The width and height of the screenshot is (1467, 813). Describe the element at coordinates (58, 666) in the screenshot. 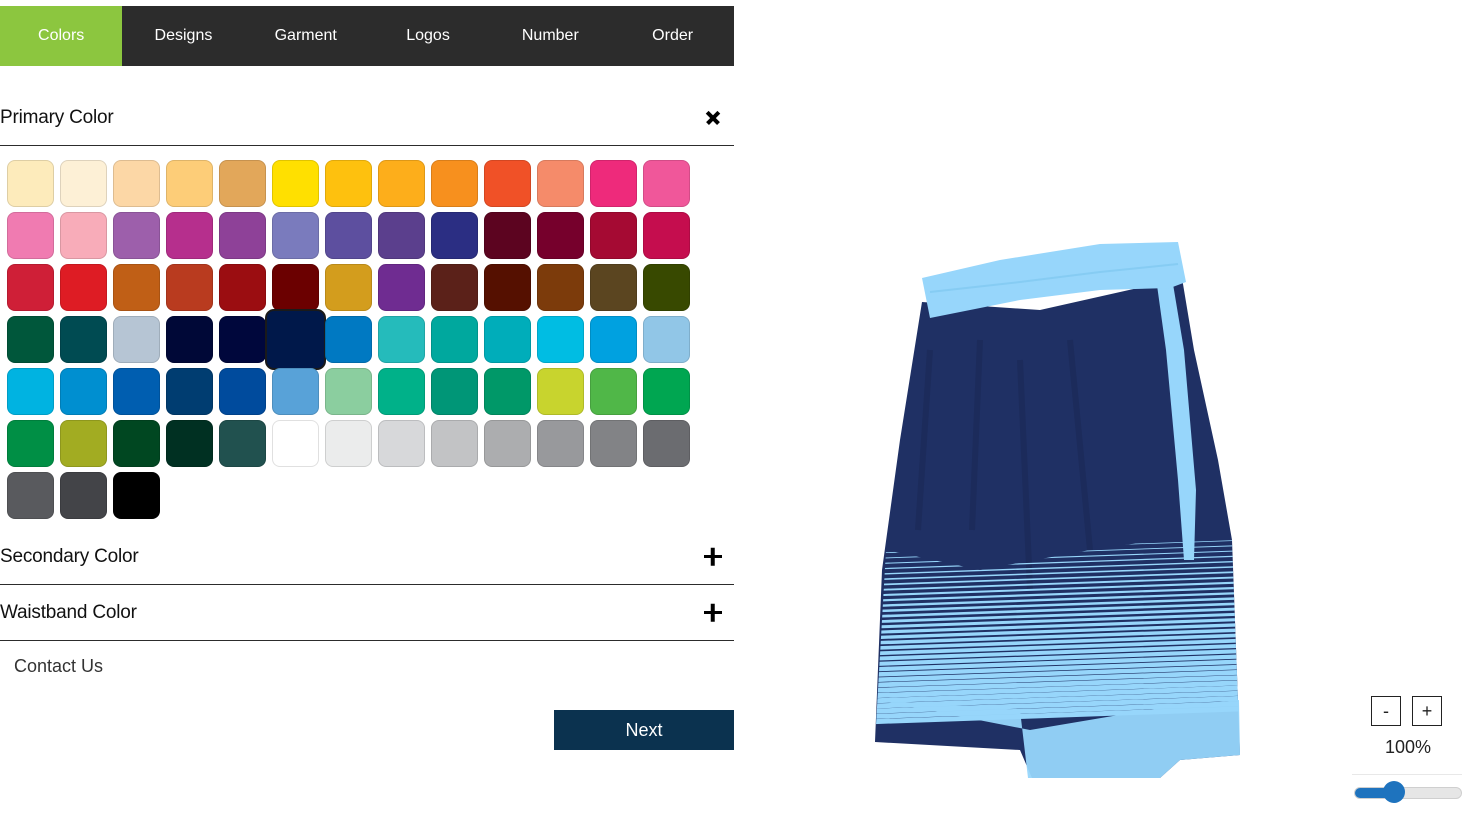

I see `contact-us-link: Contact Us` at that location.